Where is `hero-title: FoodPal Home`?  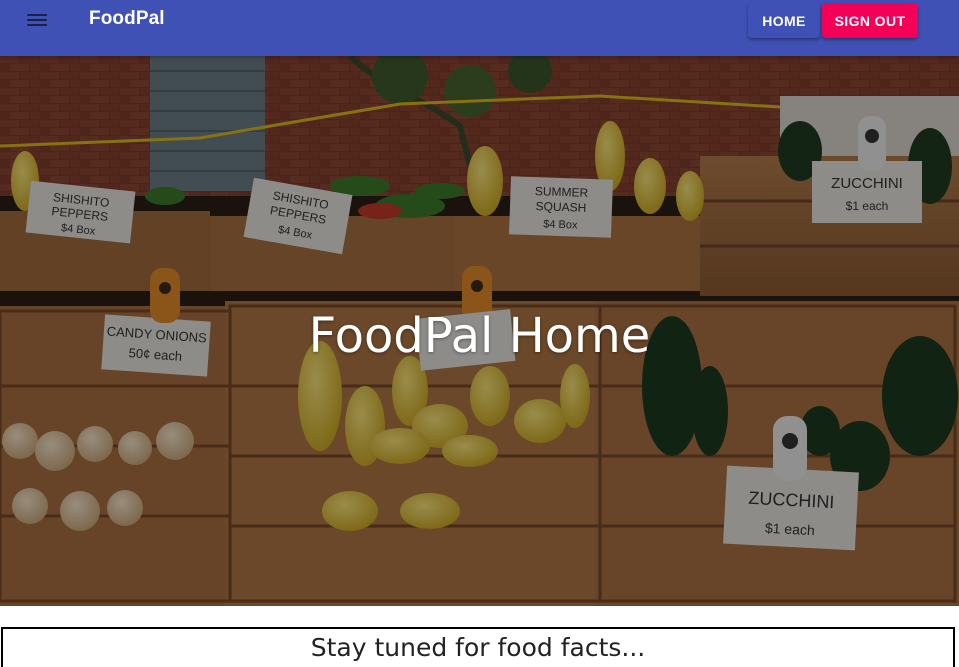
hero-title: FoodPal Home is located at coordinates (479, 336).